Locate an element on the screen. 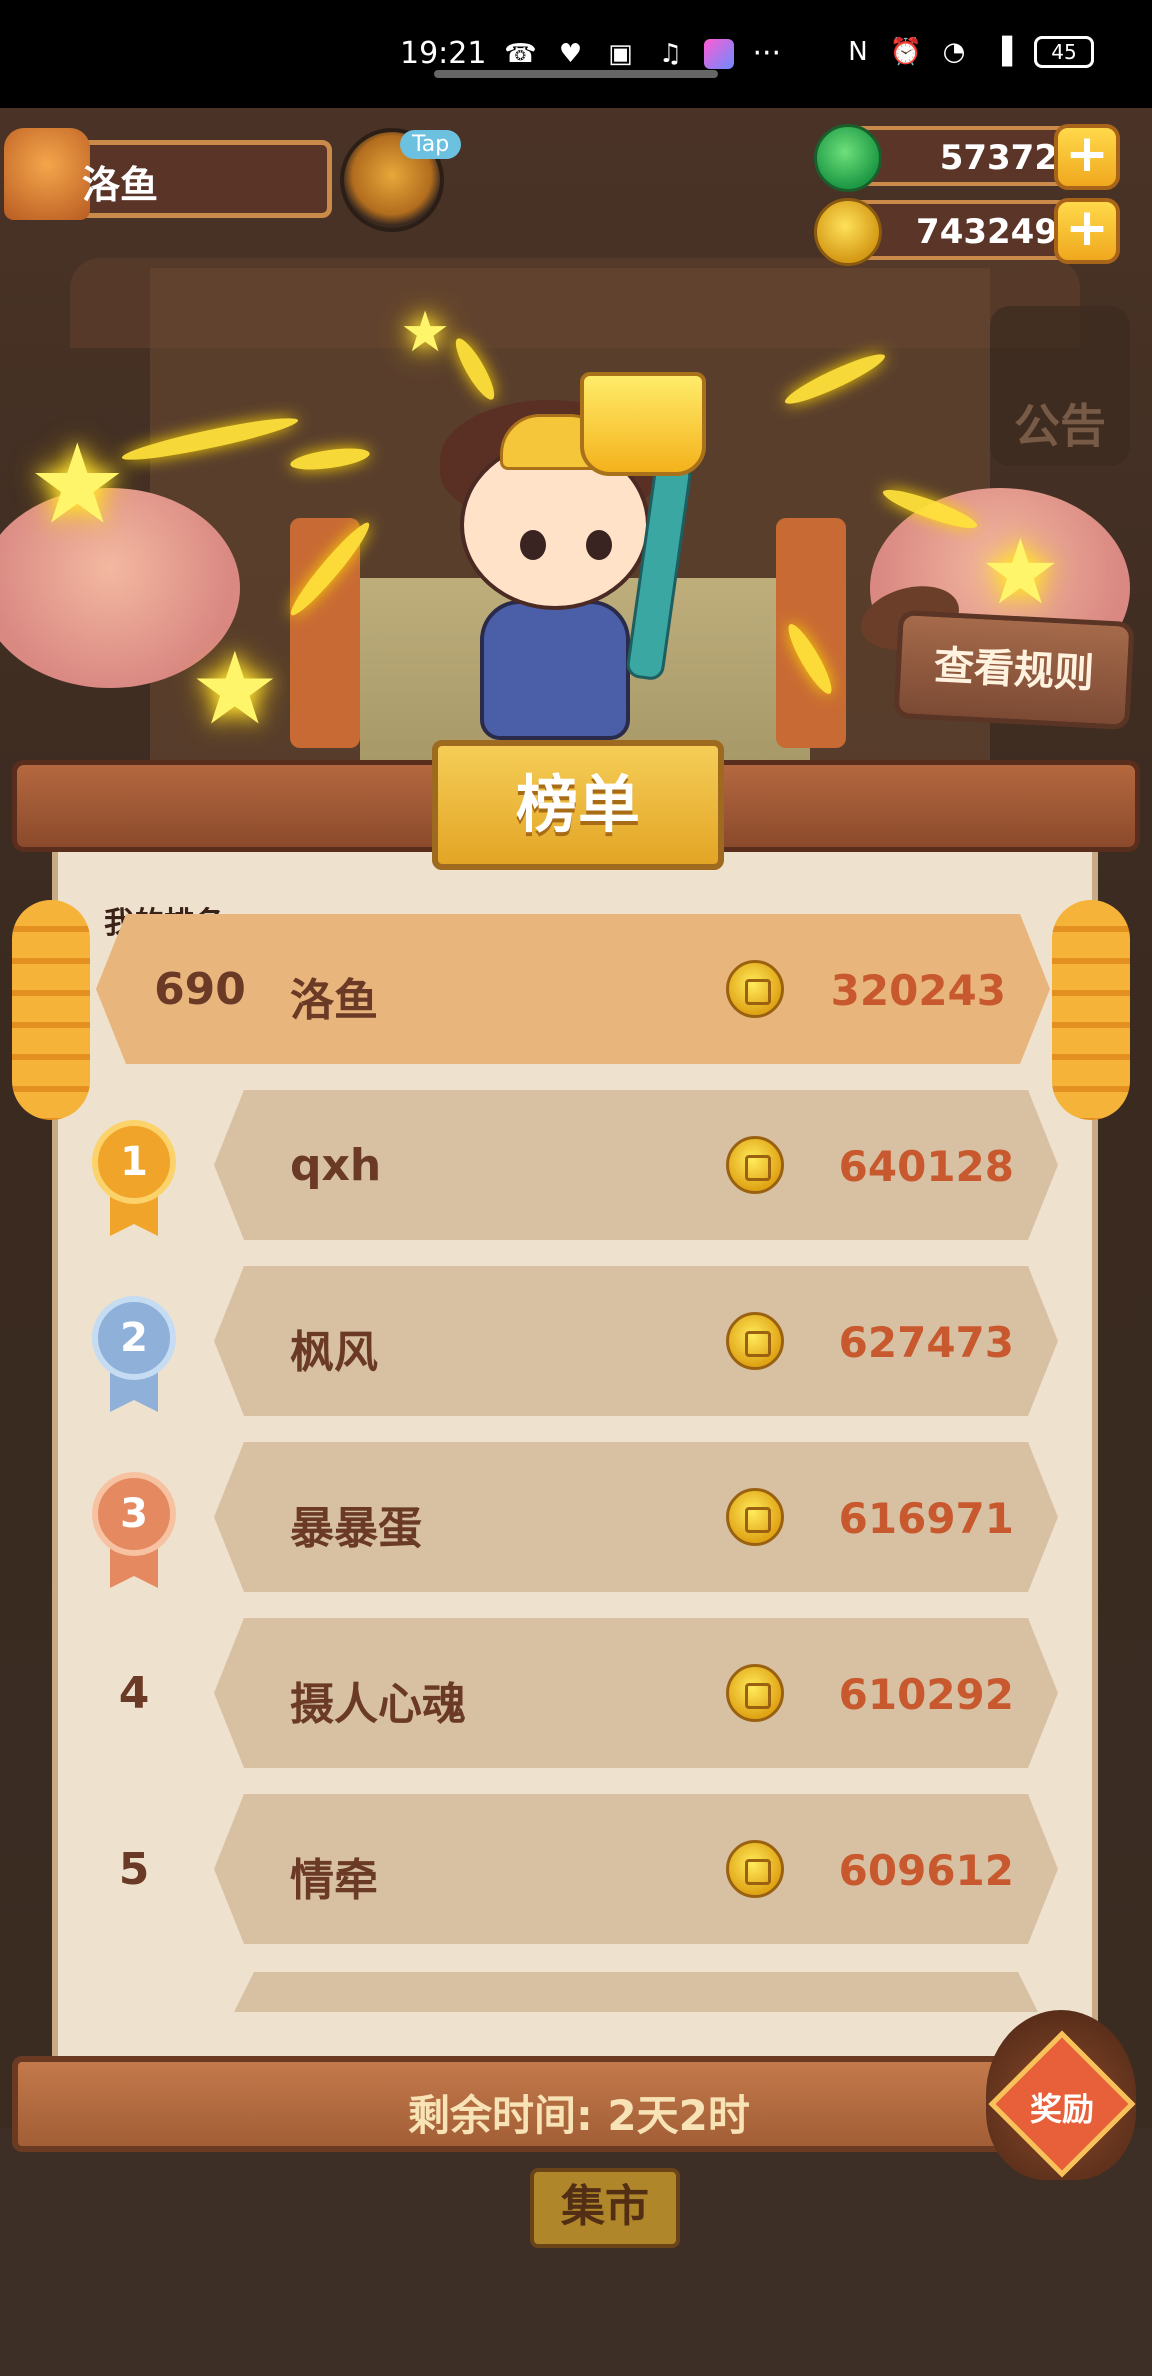 The width and height of the screenshot is (1152, 2376). table-row: 摄人心魂 610292 is located at coordinates (636, 1693).